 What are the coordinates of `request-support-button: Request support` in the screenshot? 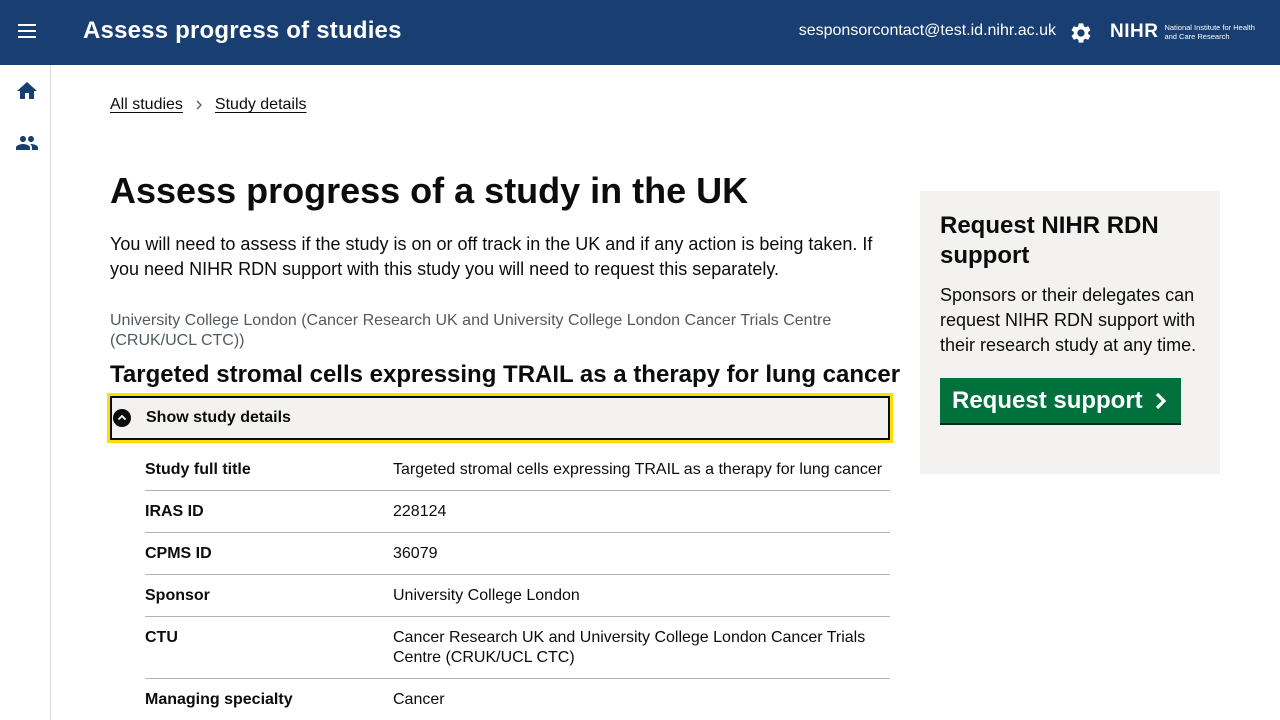 It's located at (1060, 400).